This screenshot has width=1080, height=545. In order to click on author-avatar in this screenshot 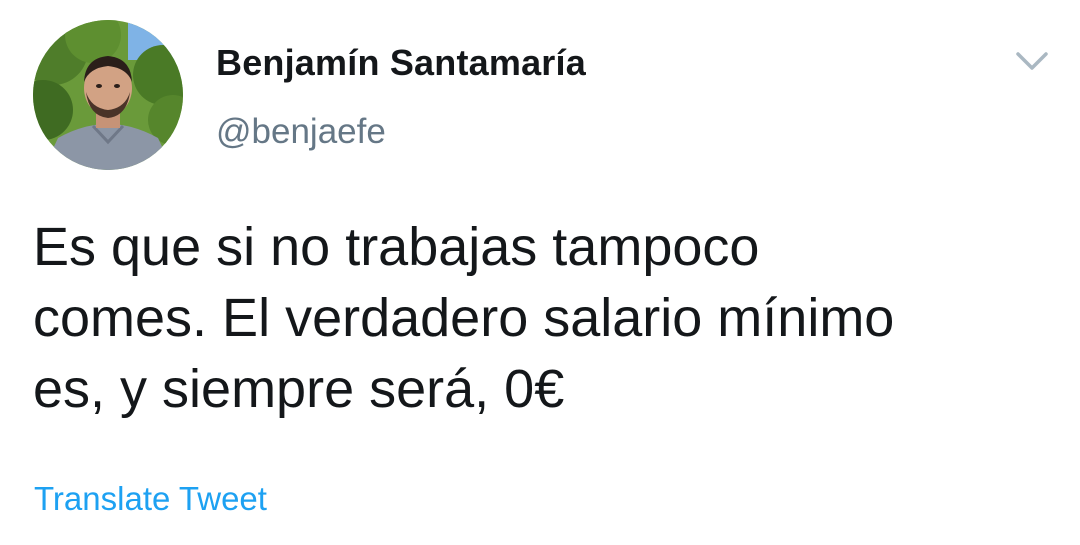, I will do `click(108, 95)`.